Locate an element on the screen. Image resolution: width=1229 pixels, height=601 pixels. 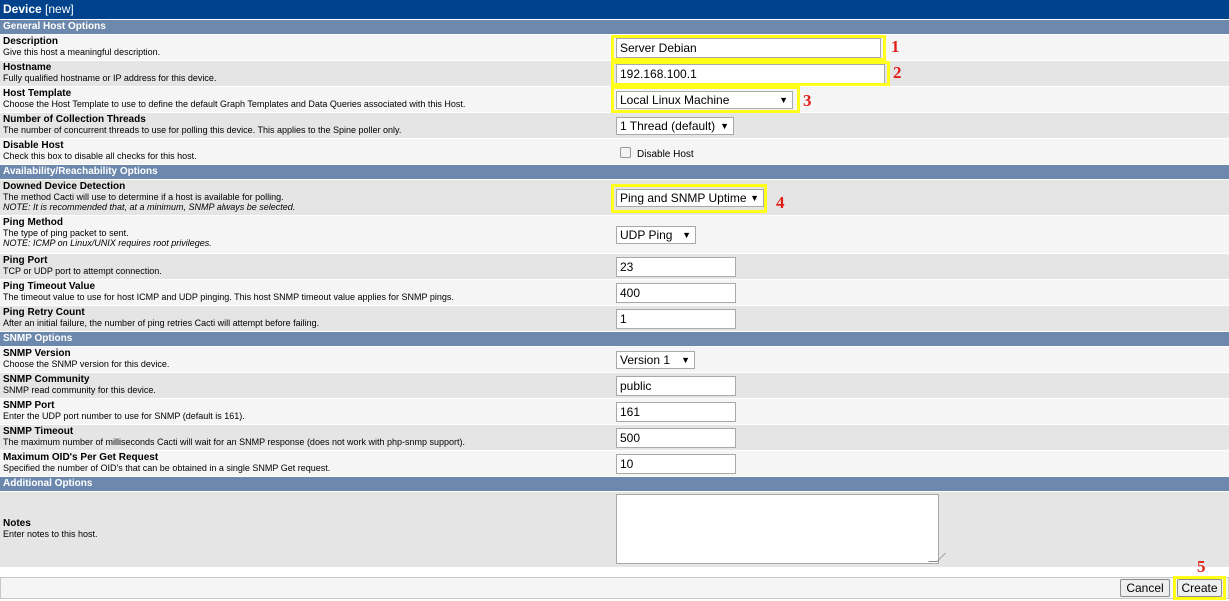
ping-port-label: Ping Port is located at coordinates (25, 260).